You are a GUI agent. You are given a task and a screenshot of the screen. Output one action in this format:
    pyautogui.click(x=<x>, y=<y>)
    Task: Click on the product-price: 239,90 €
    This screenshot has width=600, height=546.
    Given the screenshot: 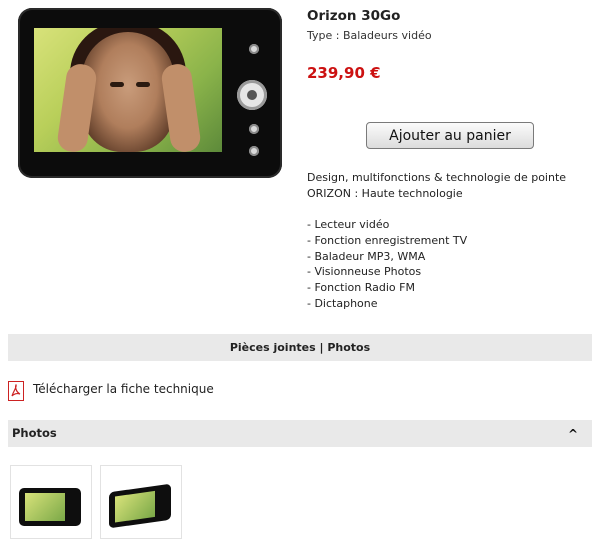 What is the action you would take?
    pyautogui.click(x=344, y=73)
    